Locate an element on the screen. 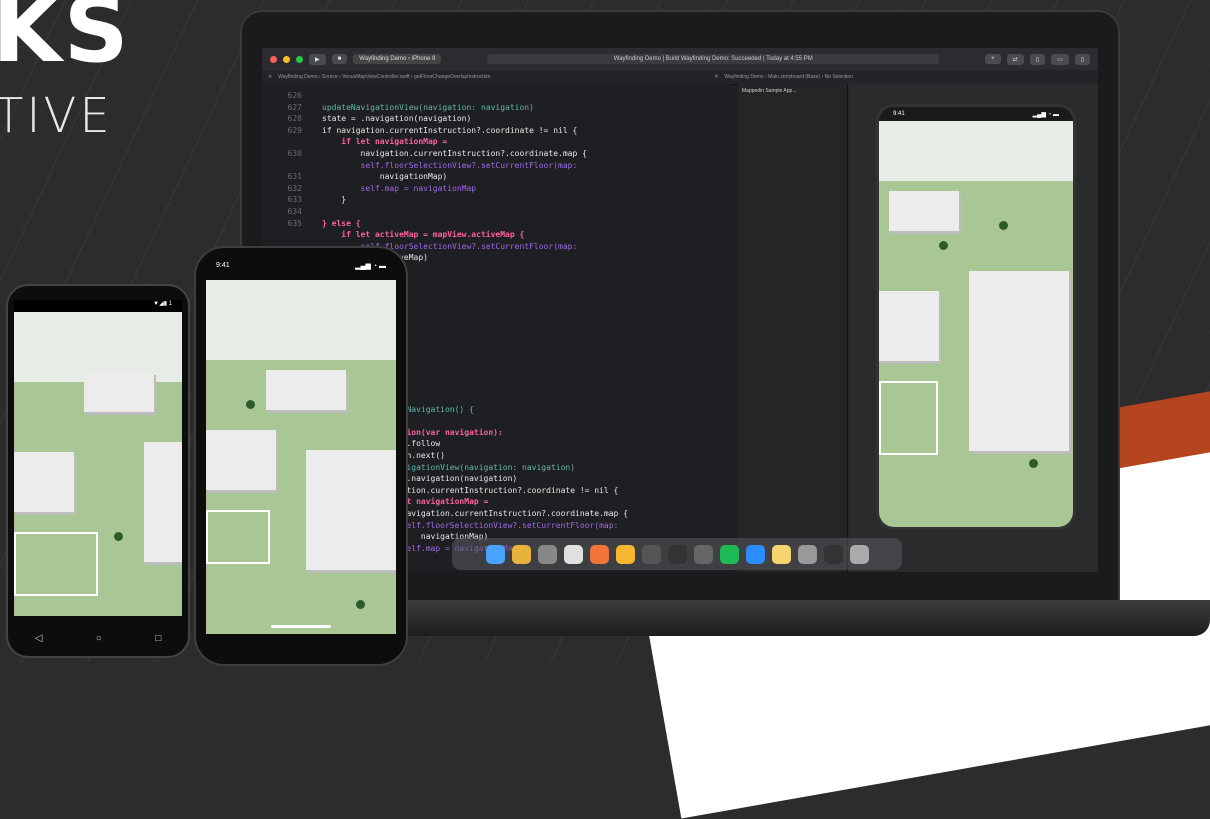 The height and width of the screenshot is (819, 1210). line-number: 628 is located at coordinates (294, 119).